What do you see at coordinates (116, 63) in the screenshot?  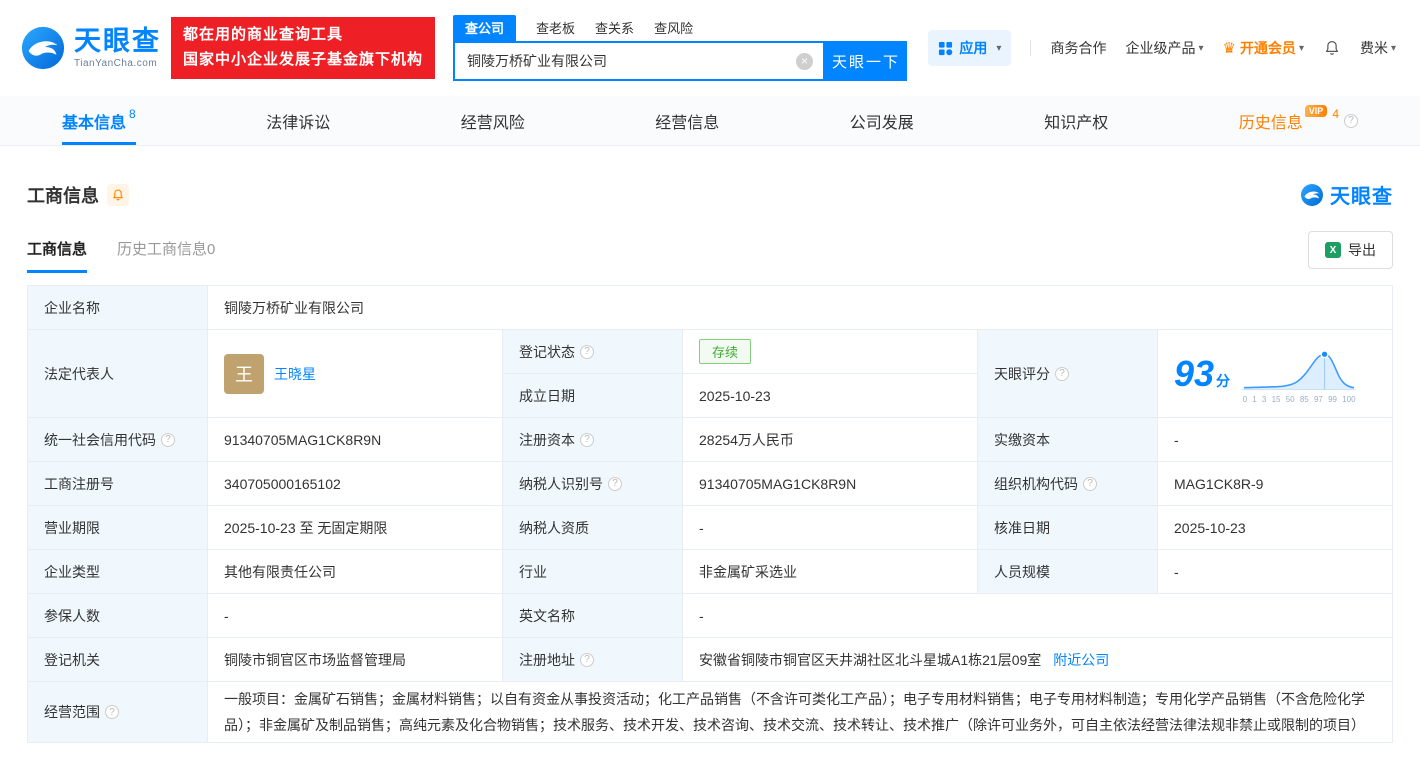 I see `logo-subtitle: TianYanCha.com` at bounding box center [116, 63].